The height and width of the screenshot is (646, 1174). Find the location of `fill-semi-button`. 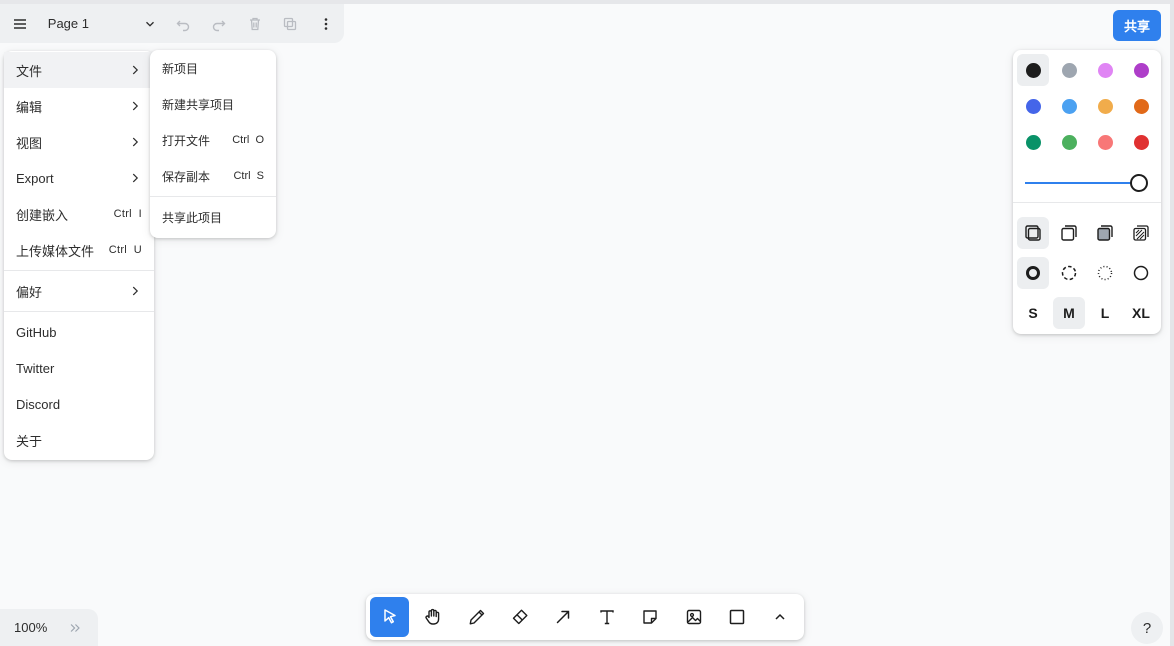

fill-semi-button is located at coordinates (1069, 233).